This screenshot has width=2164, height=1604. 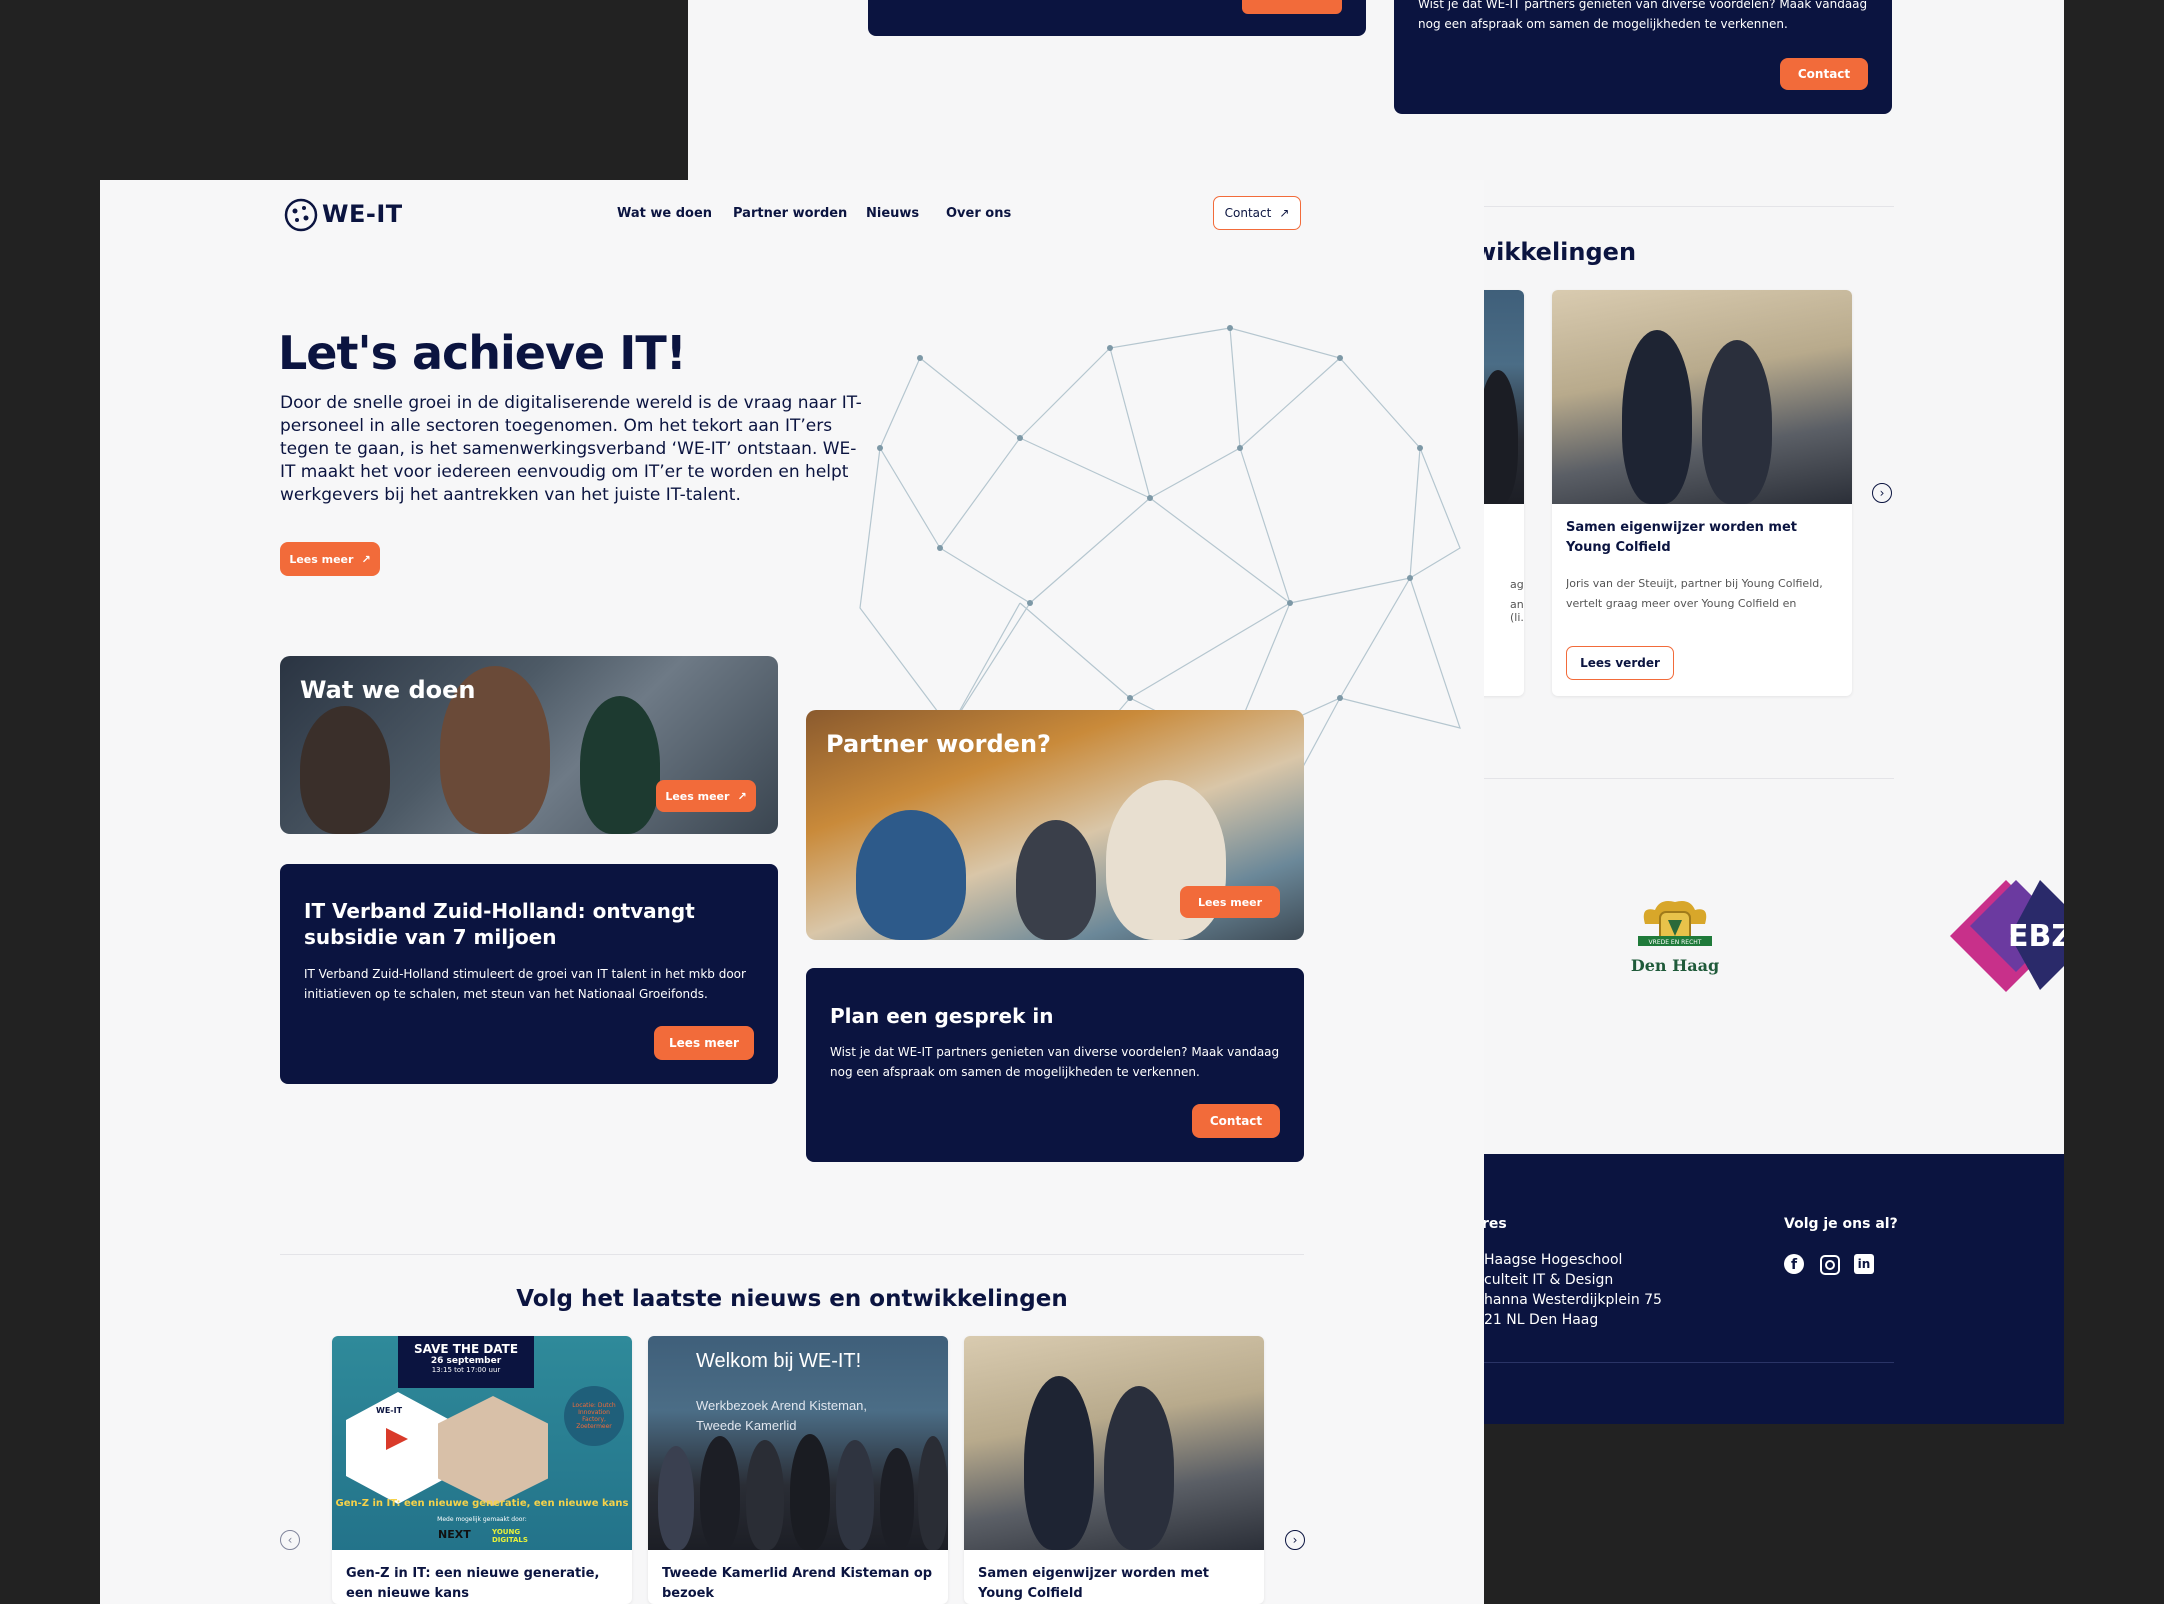 What do you see at coordinates (1675, 942) in the screenshot?
I see `svg-text: VREDE EN RECHT` at bounding box center [1675, 942].